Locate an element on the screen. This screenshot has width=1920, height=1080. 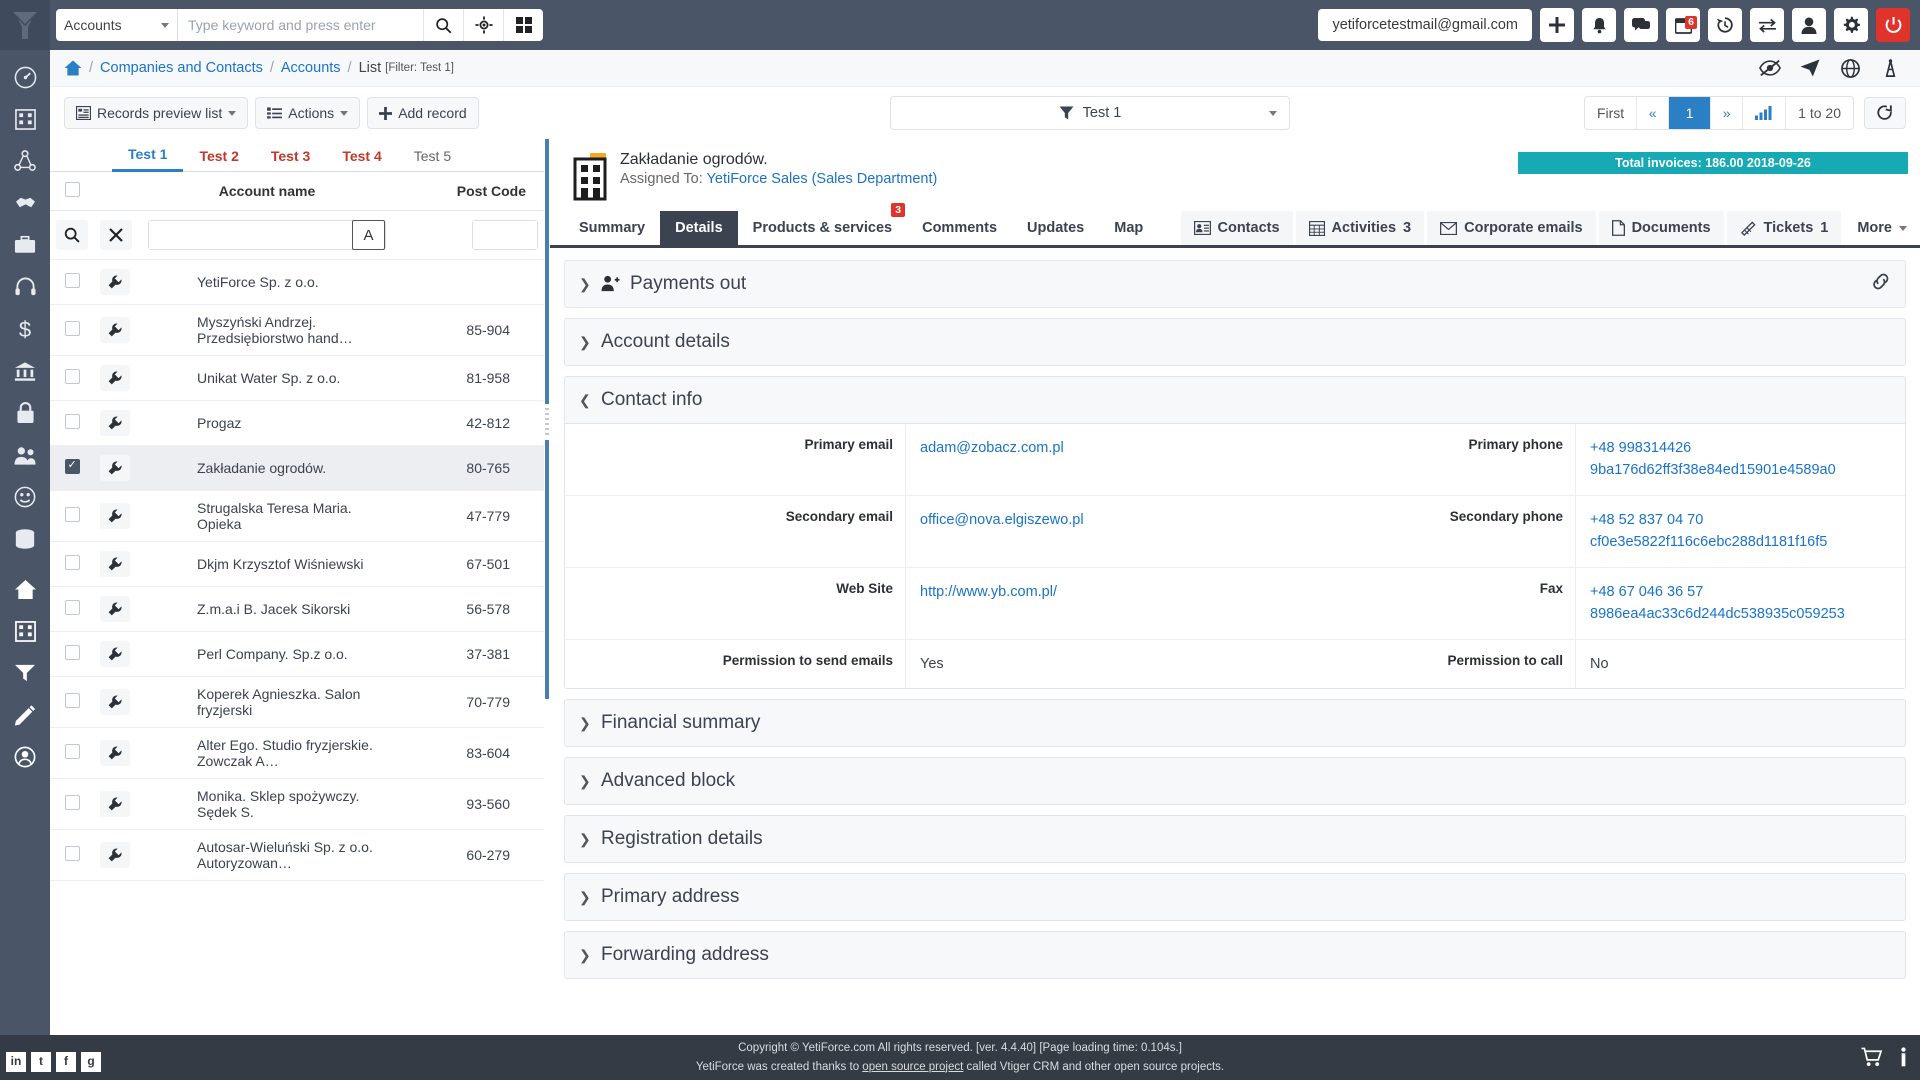
column-post-code: Post Code is located at coordinates (468, 191).